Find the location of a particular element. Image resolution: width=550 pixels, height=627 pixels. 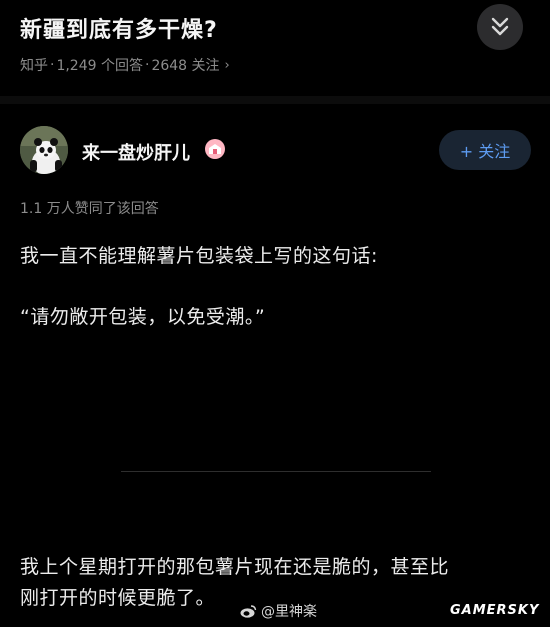

collapse-button is located at coordinates (500, 27).